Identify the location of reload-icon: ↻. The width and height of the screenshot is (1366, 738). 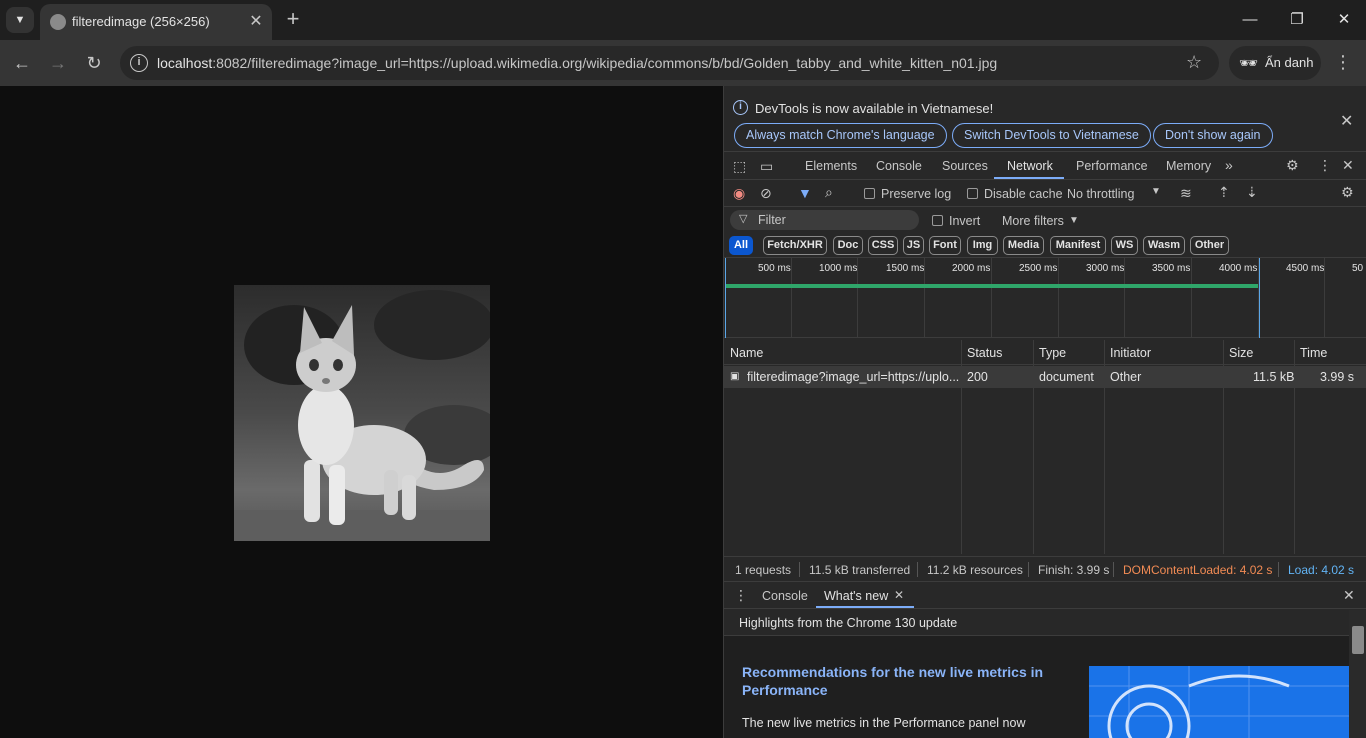
(94, 63).